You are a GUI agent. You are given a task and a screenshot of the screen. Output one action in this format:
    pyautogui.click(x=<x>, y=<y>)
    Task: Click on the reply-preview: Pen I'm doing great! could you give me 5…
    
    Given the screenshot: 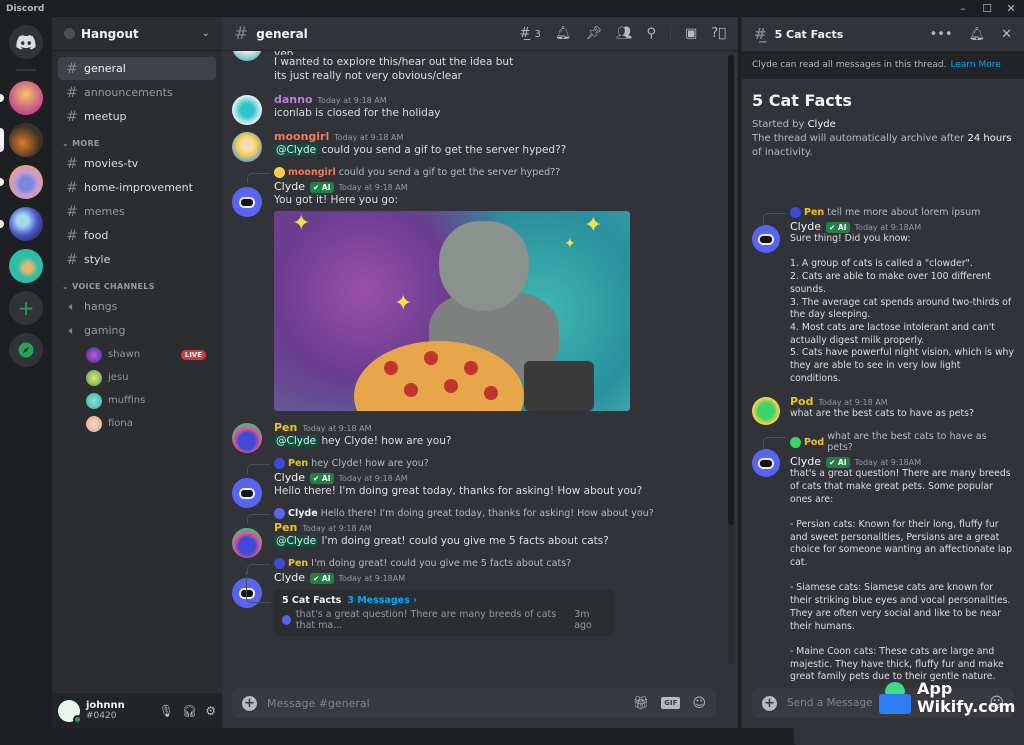 What is the action you would take?
    pyautogui.click(x=486, y=566)
    